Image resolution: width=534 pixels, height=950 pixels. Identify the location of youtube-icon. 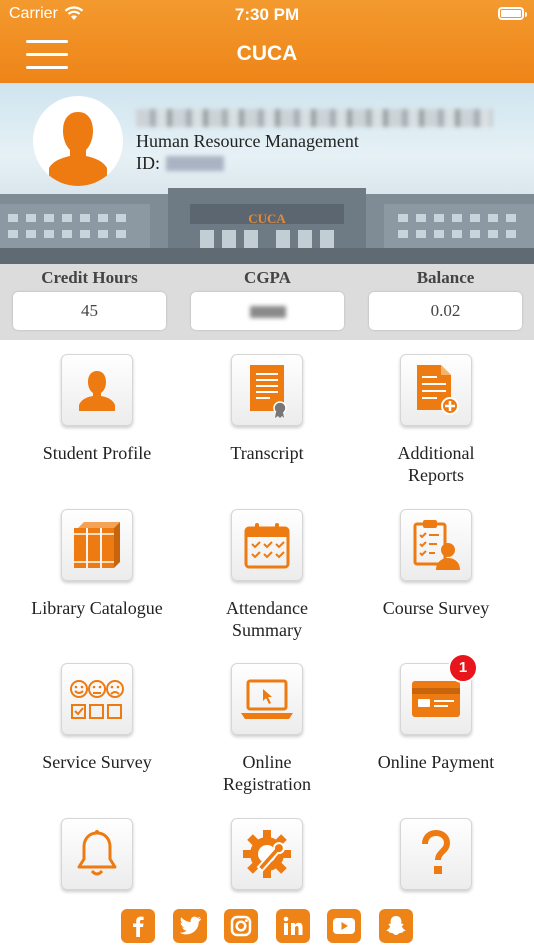
(344, 926).